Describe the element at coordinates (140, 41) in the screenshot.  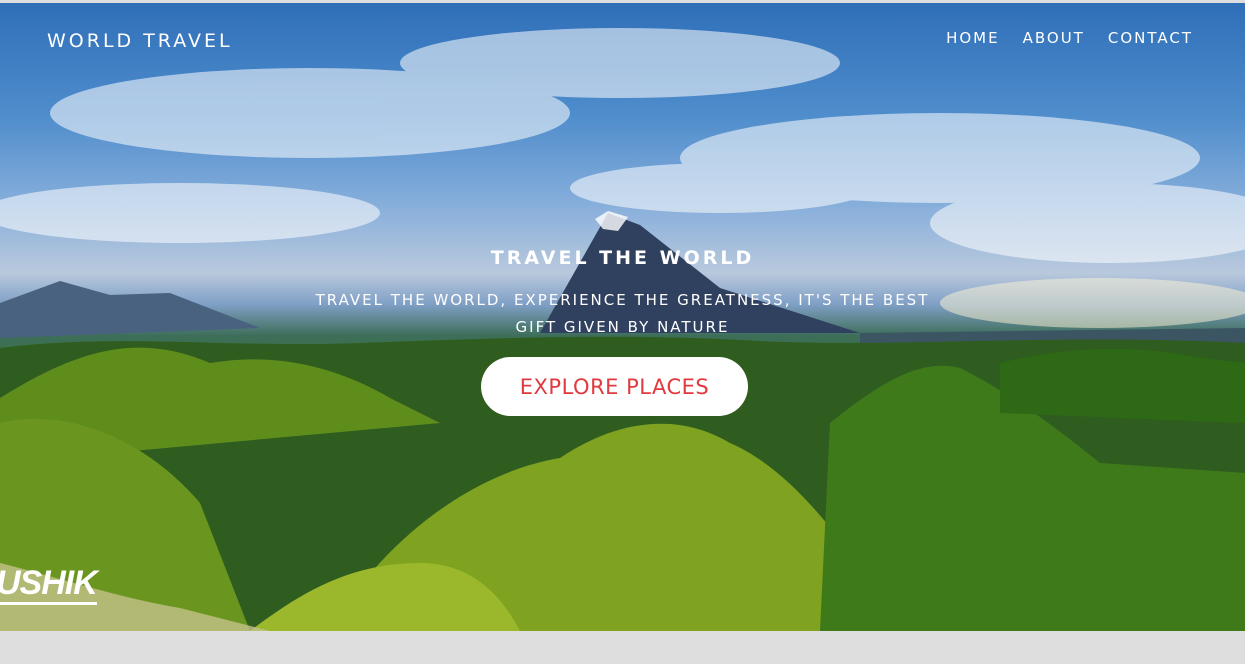
I see `brand-logo-text: WORLD TRAVEL` at that location.